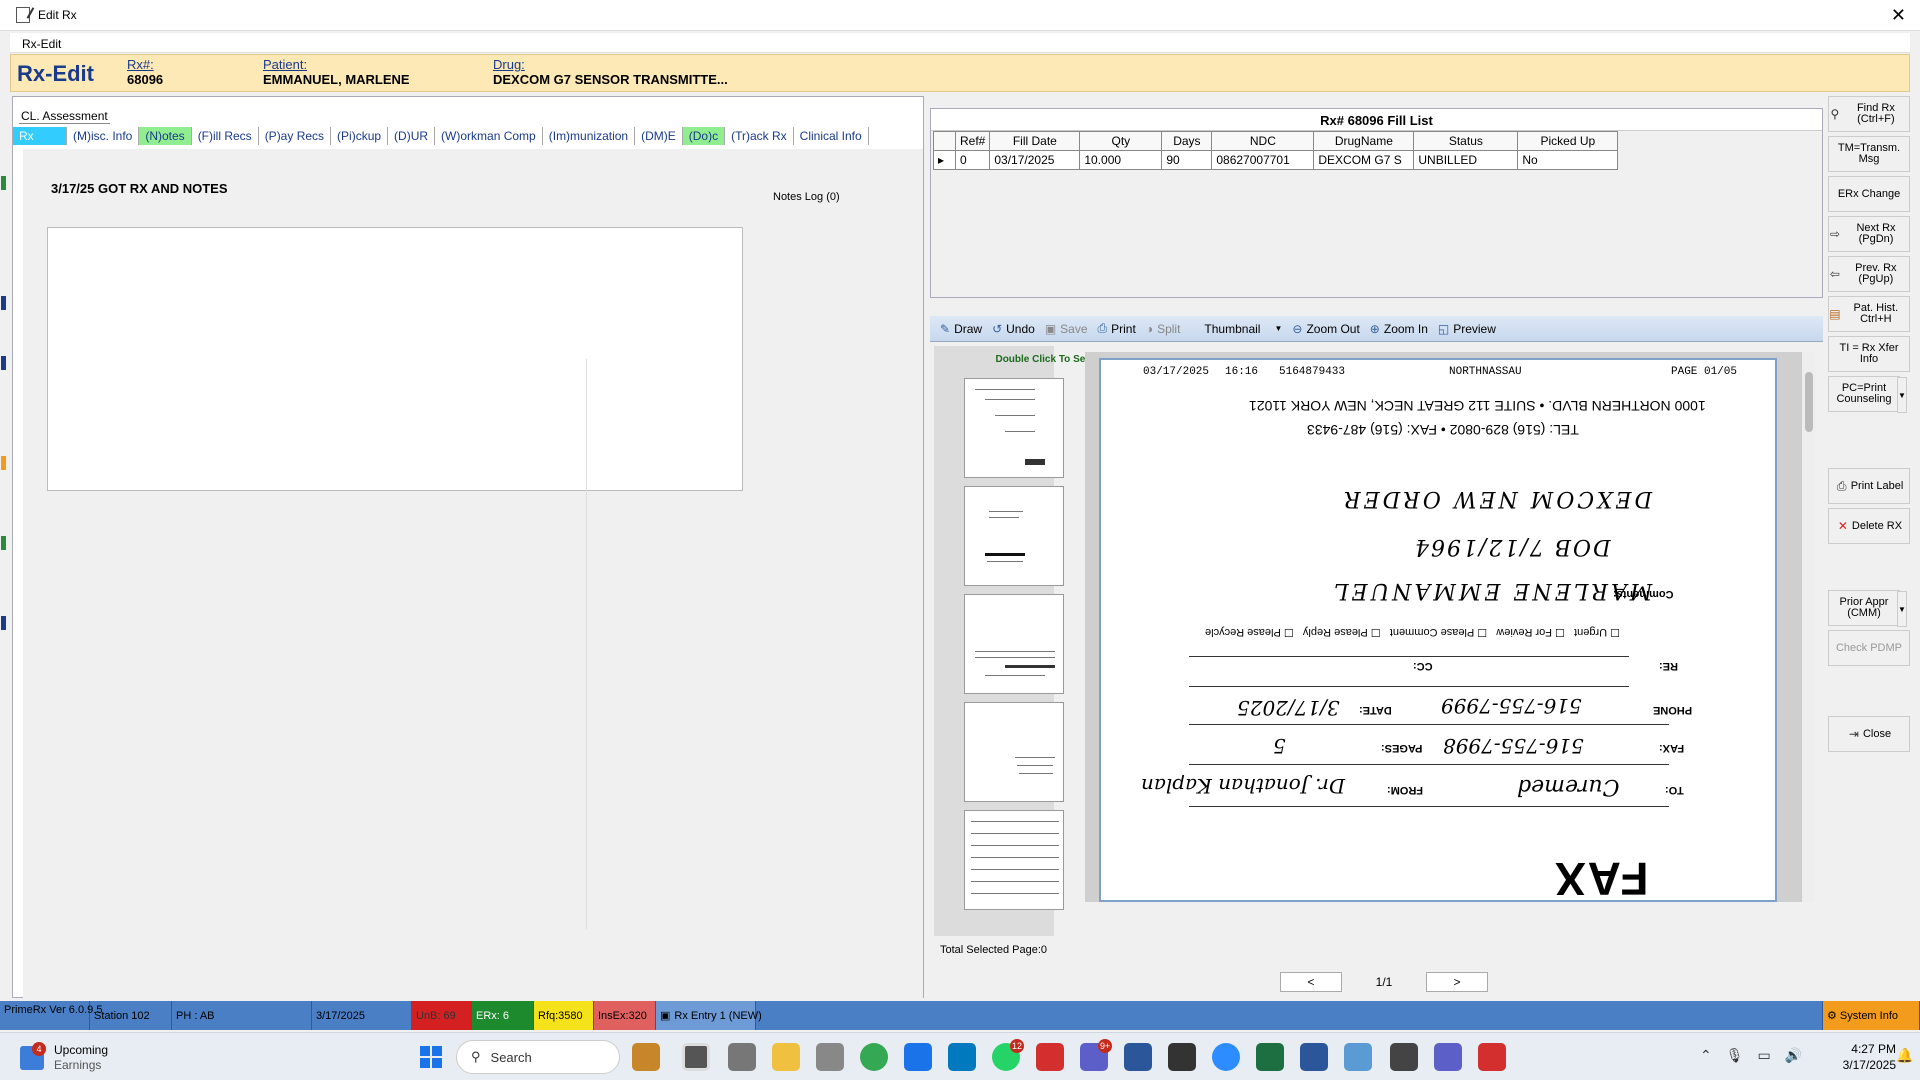  What do you see at coordinates (538, 1057) in the screenshot?
I see `taskbar-search: ⚲ Search` at bounding box center [538, 1057].